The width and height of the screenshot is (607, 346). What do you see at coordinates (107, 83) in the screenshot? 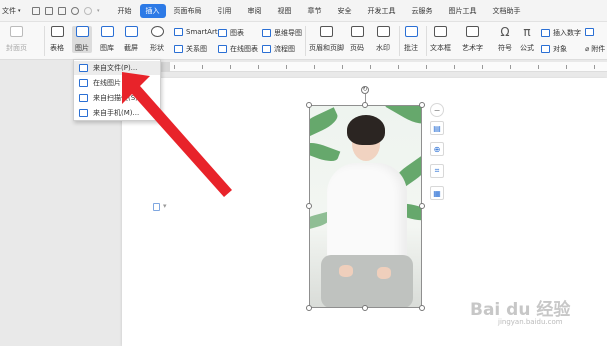
I see `menu-item-label: 在线图片` at bounding box center [107, 83].